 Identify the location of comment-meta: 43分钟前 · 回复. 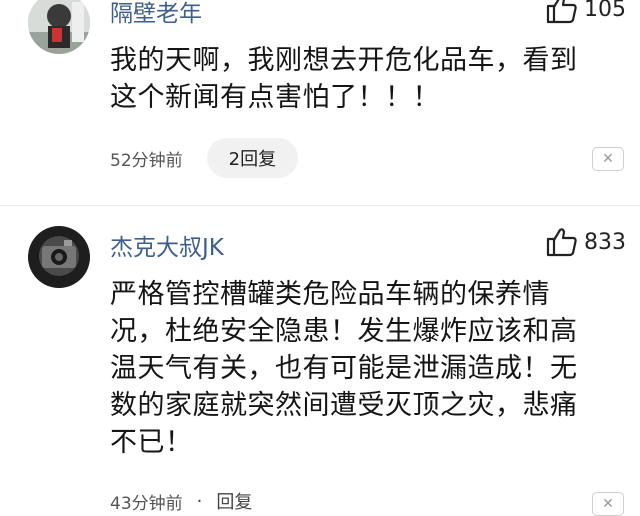
(181, 501).